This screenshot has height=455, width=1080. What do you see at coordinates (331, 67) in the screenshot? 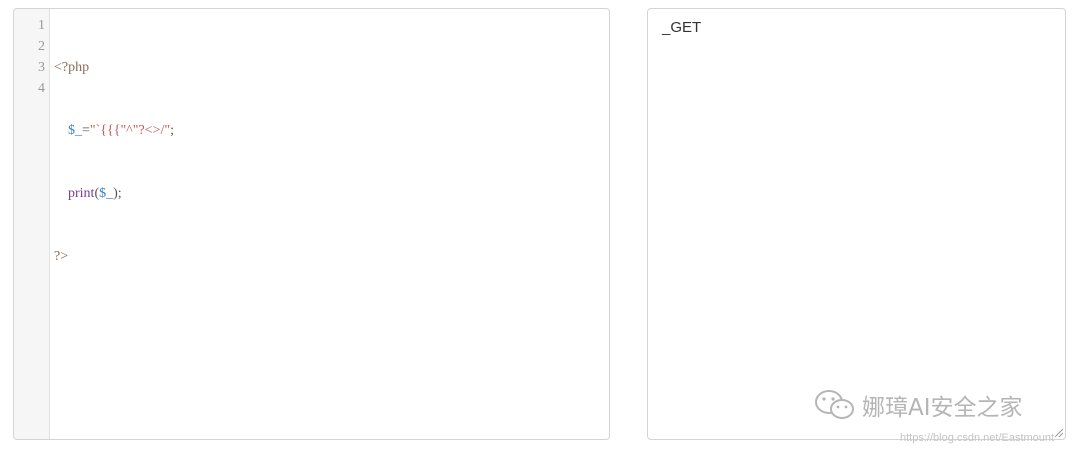
I see `code-line-1: <?php` at bounding box center [331, 67].